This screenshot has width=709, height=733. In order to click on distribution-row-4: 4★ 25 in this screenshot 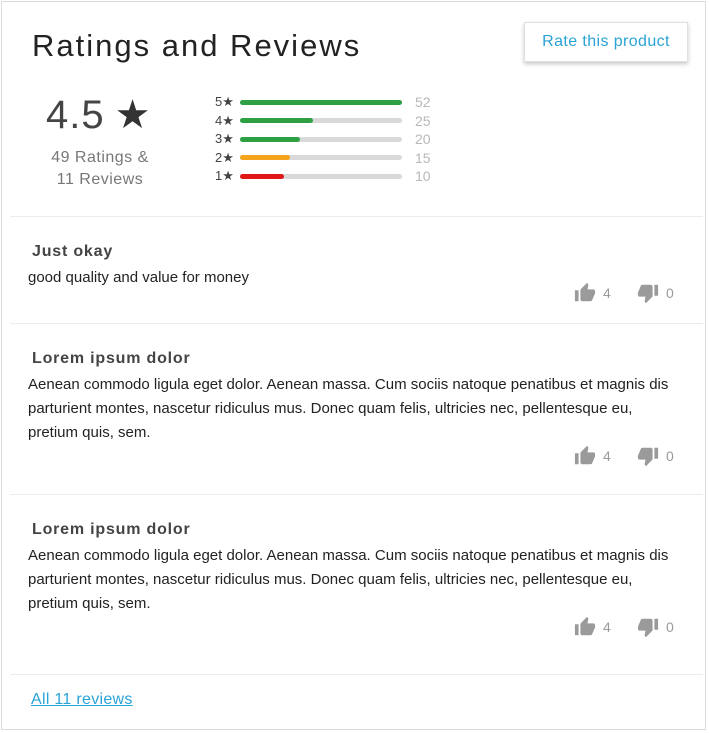, I will do `click(333, 121)`.